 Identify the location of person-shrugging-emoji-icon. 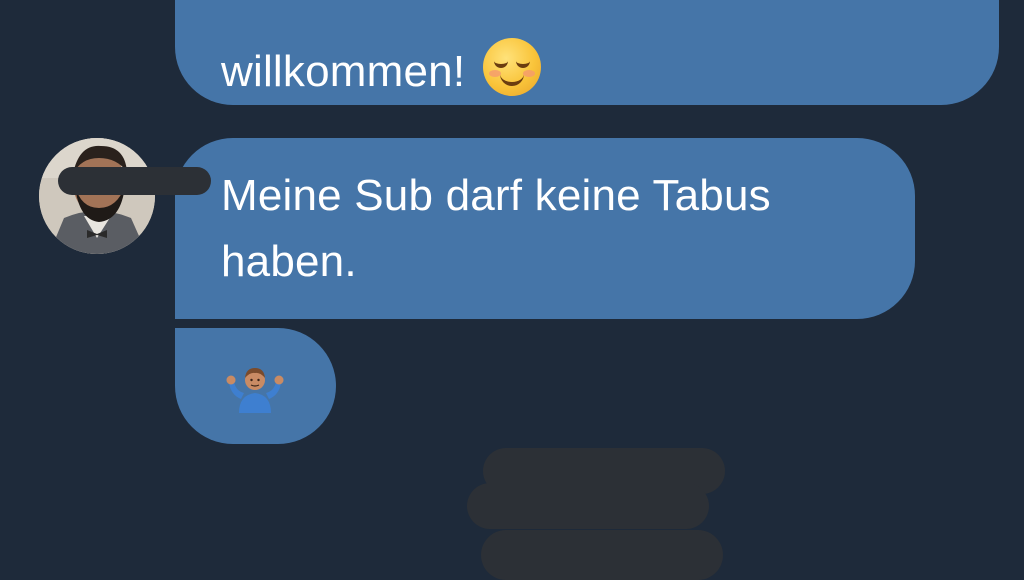
(255, 390).